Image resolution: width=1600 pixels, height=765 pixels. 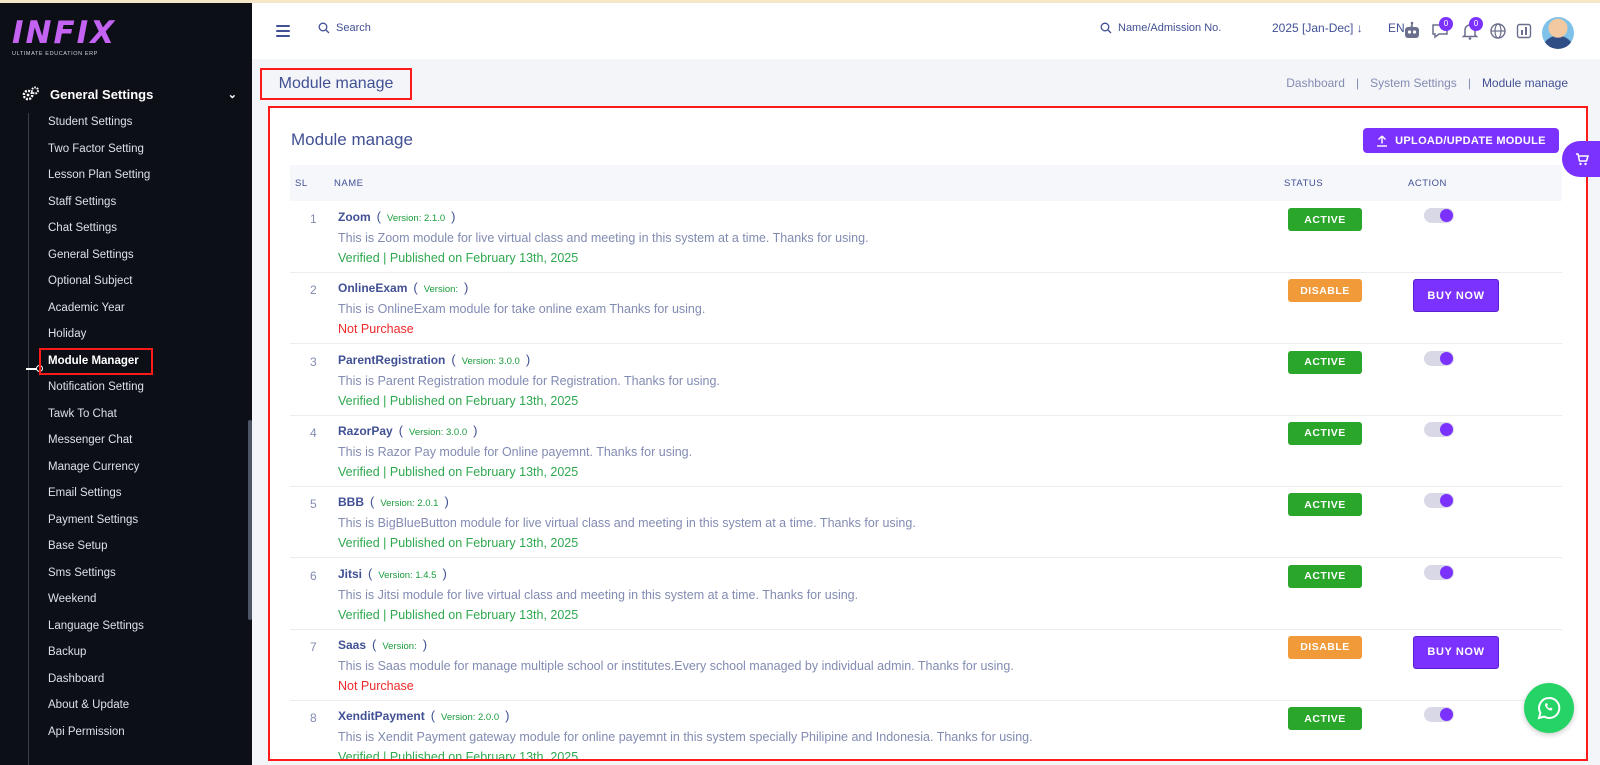 I want to click on sidebar-item-language-settings: Language Settings, so click(x=138, y=626).